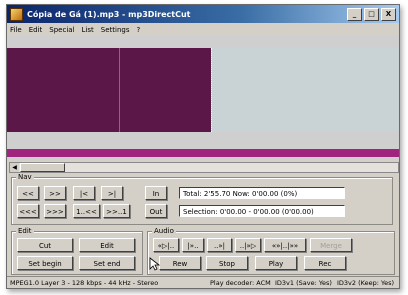 The height and width of the screenshot is (295, 408). I want to click on edit-button: Edit, so click(107, 245).